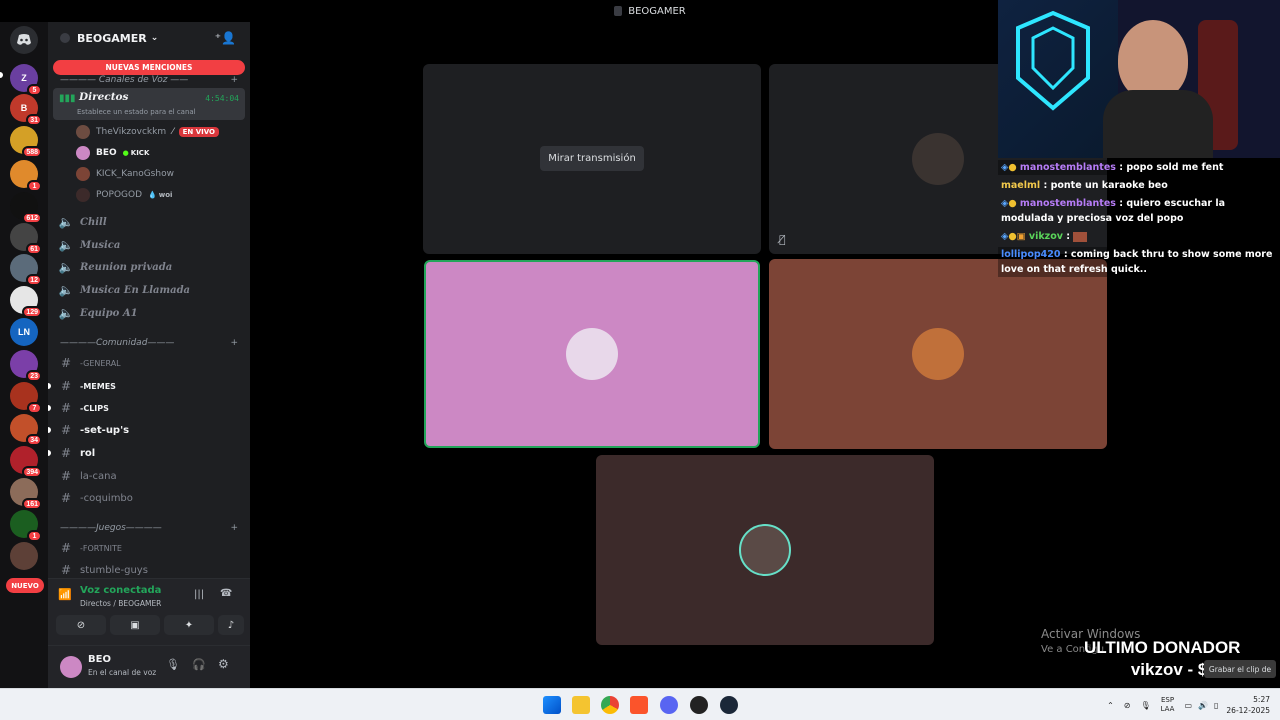 The image size is (1280, 720). What do you see at coordinates (149, 290) in the screenshot?
I see `voice-channel: 🔈 Musica En Llamada` at bounding box center [149, 290].